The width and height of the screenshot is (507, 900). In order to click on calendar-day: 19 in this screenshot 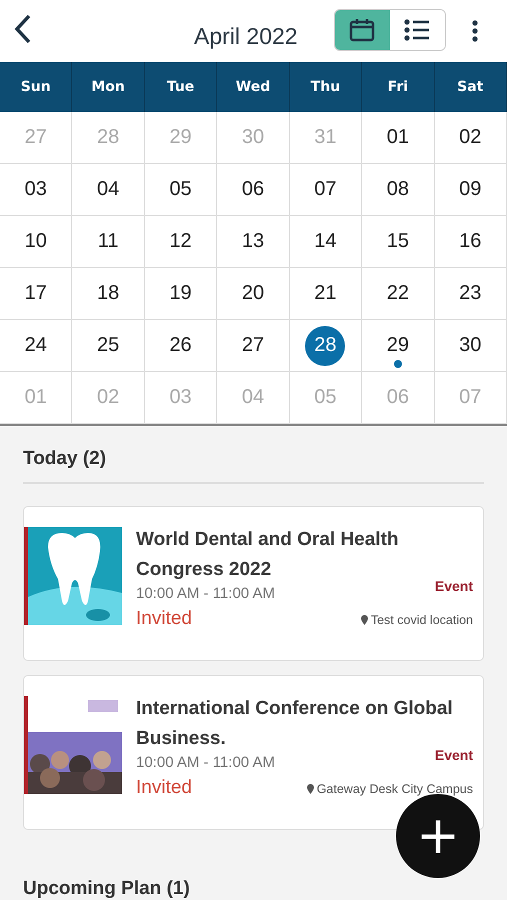, I will do `click(181, 294)`.